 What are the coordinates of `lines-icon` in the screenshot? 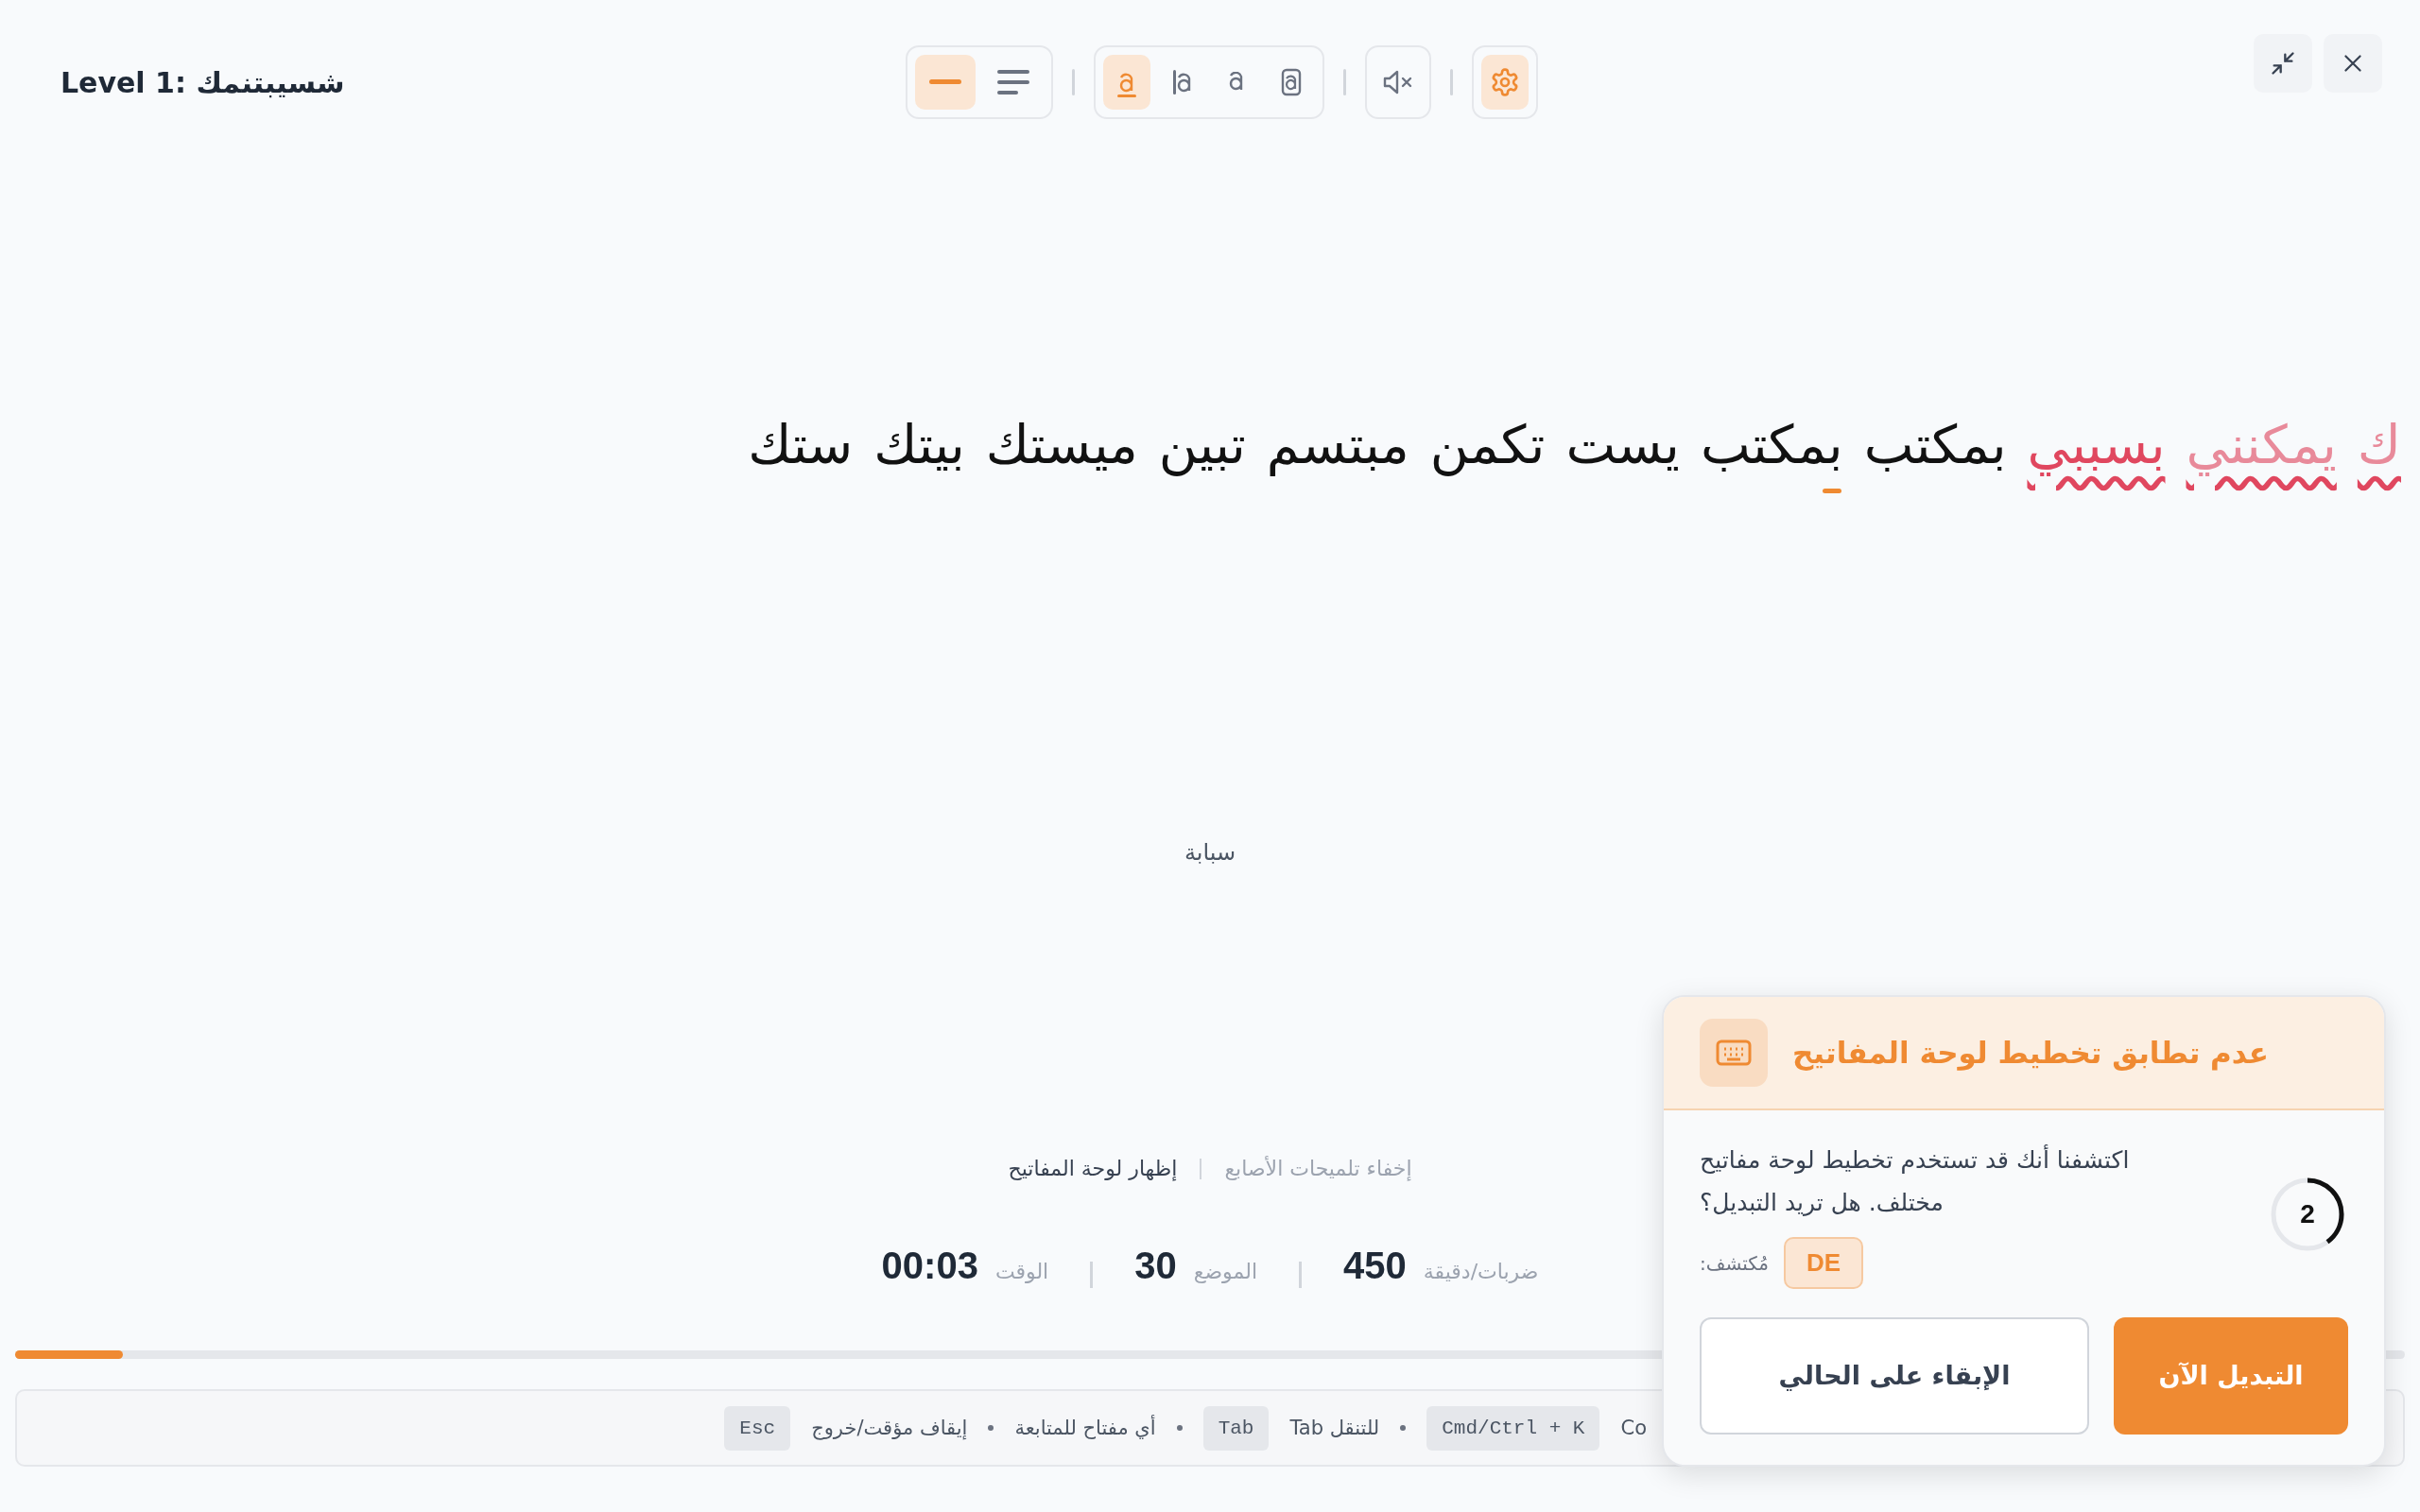 It's located at (1012, 82).